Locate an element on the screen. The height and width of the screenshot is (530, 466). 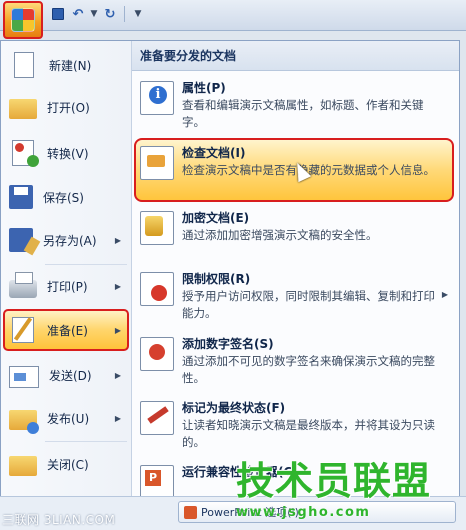
submenu-item-title: 限制权限(R) is located at coordinates (216, 279).